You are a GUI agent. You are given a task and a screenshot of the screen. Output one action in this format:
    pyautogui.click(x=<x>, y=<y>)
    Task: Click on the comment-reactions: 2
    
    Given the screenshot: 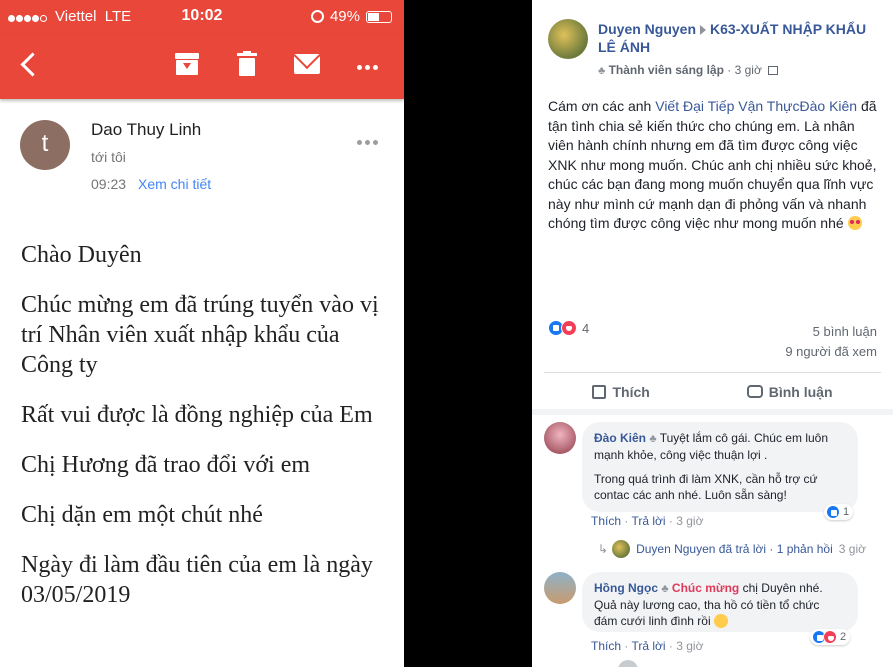 What is the action you would take?
    pyautogui.click(x=830, y=637)
    